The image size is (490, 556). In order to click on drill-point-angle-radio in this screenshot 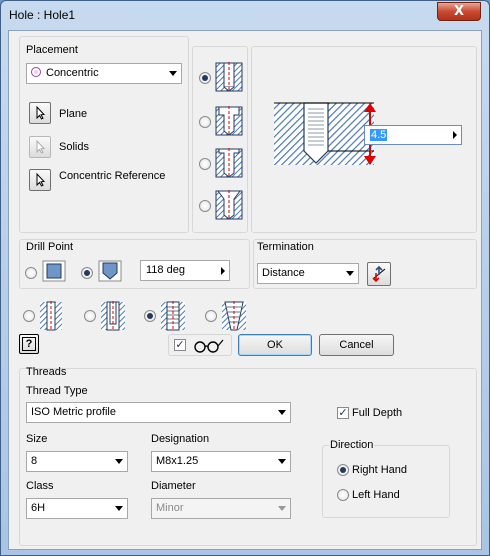, I will do `click(87, 273)`.